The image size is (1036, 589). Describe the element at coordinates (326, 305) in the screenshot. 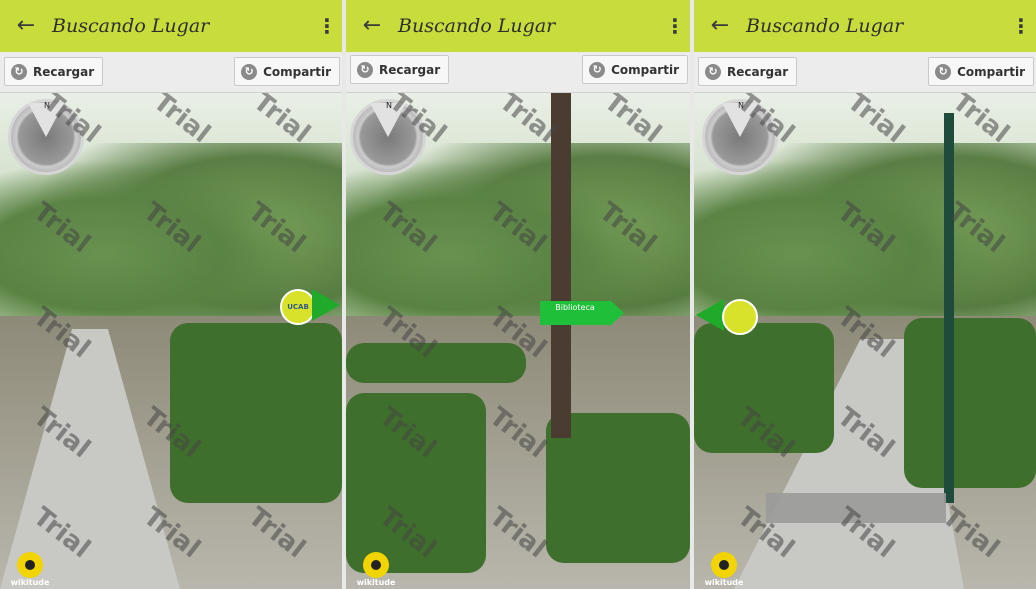

I see `direction-arrow-right-icon` at that location.